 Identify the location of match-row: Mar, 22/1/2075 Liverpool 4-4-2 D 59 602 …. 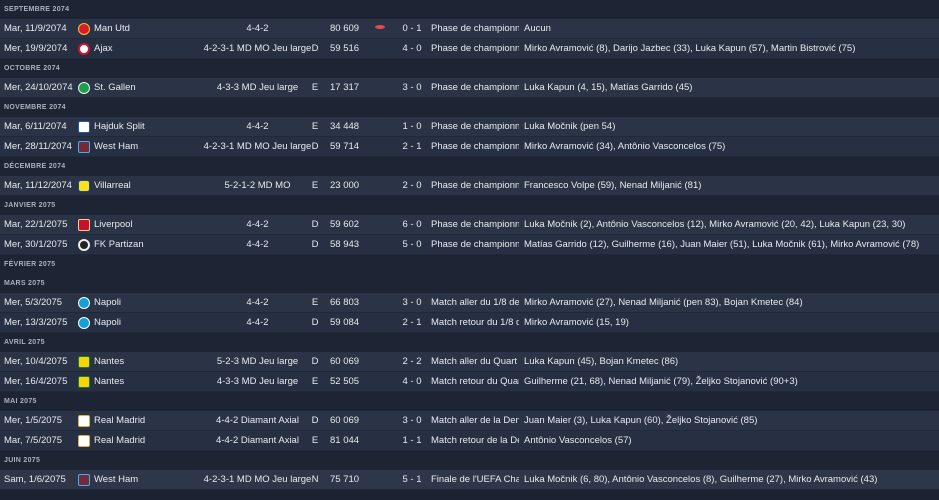
(469, 225).